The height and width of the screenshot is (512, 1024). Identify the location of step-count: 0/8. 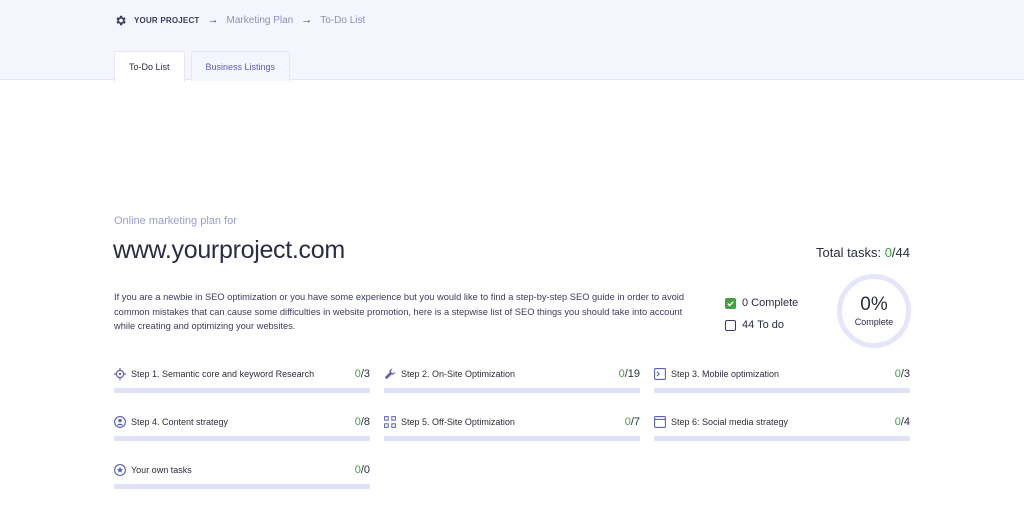
(362, 422).